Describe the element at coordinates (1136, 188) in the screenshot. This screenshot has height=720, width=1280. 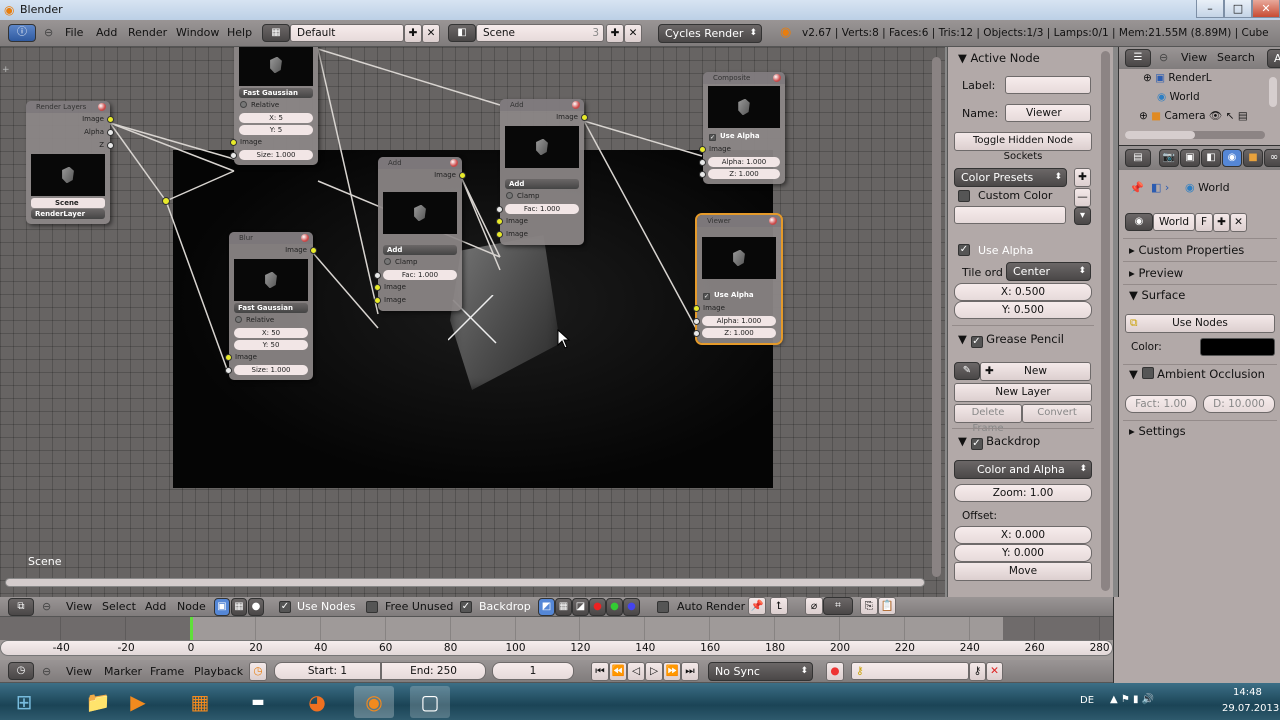
I see `pin-icon: 📌` at that location.